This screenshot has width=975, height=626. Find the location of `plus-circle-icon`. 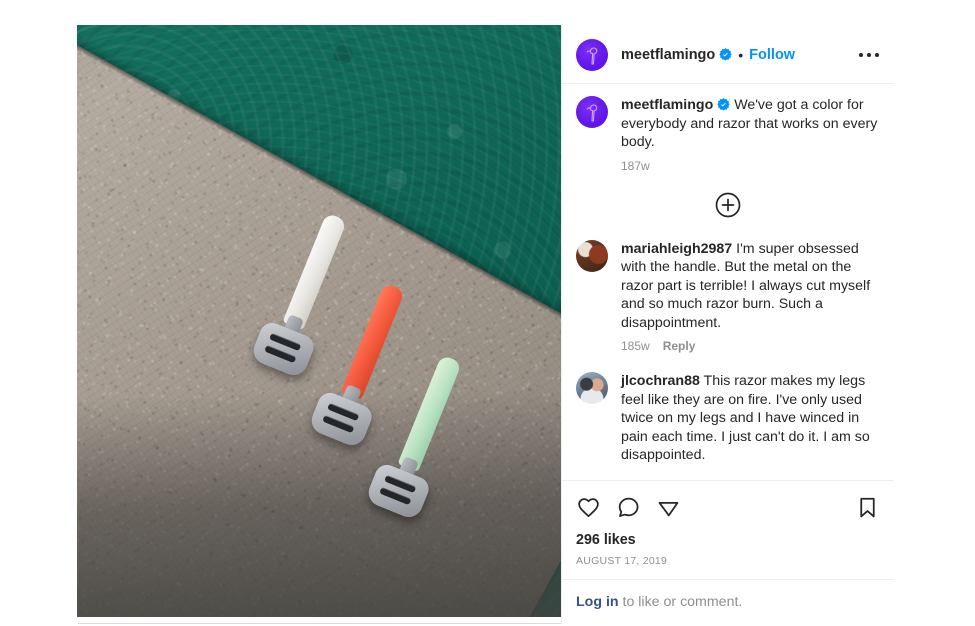

plus-circle-icon is located at coordinates (728, 205).